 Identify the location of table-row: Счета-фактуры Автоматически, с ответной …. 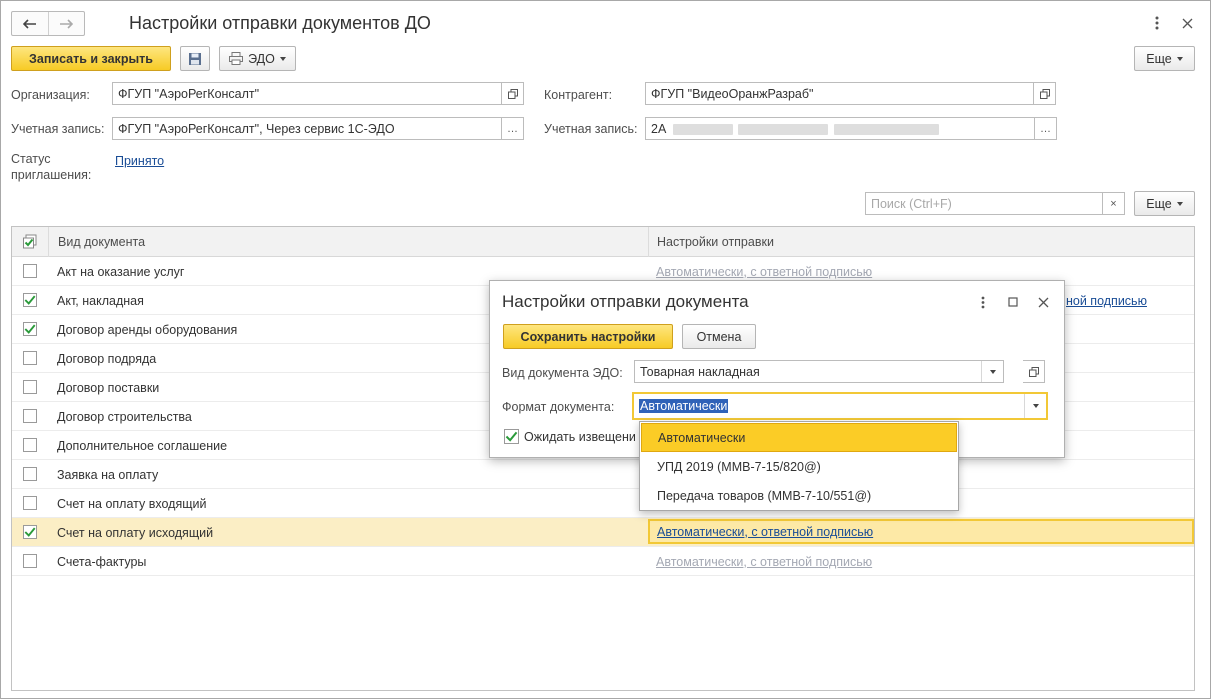
(603, 561).